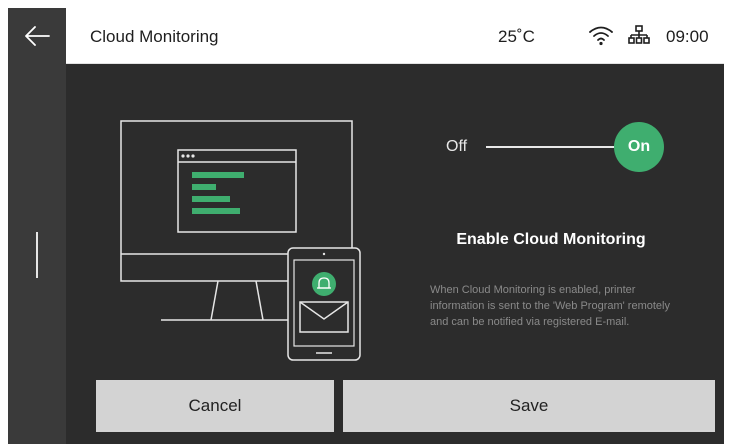 The image size is (732, 444). What do you see at coordinates (687, 36) in the screenshot?
I see `clock: 09:00` at bounding box center [687, 36].